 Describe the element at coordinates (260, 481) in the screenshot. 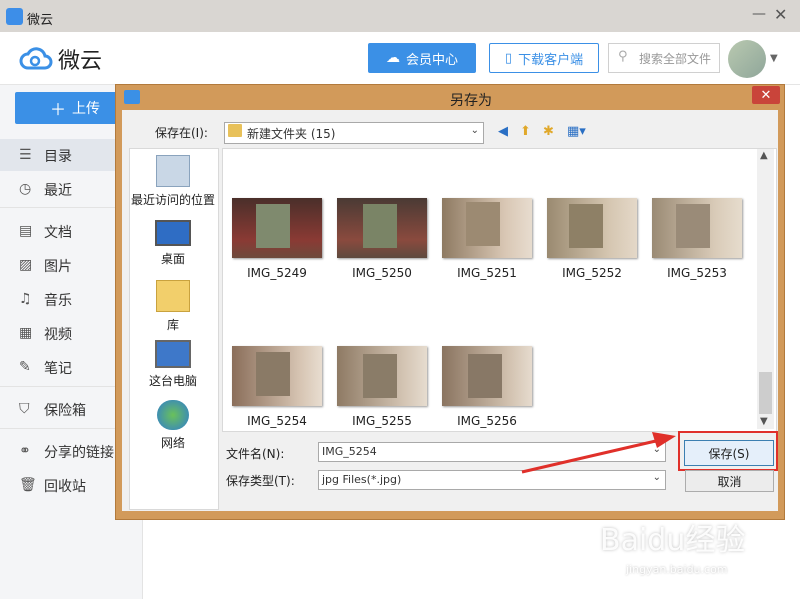

I see `file-type-label: 保存类型(T):` at that location.